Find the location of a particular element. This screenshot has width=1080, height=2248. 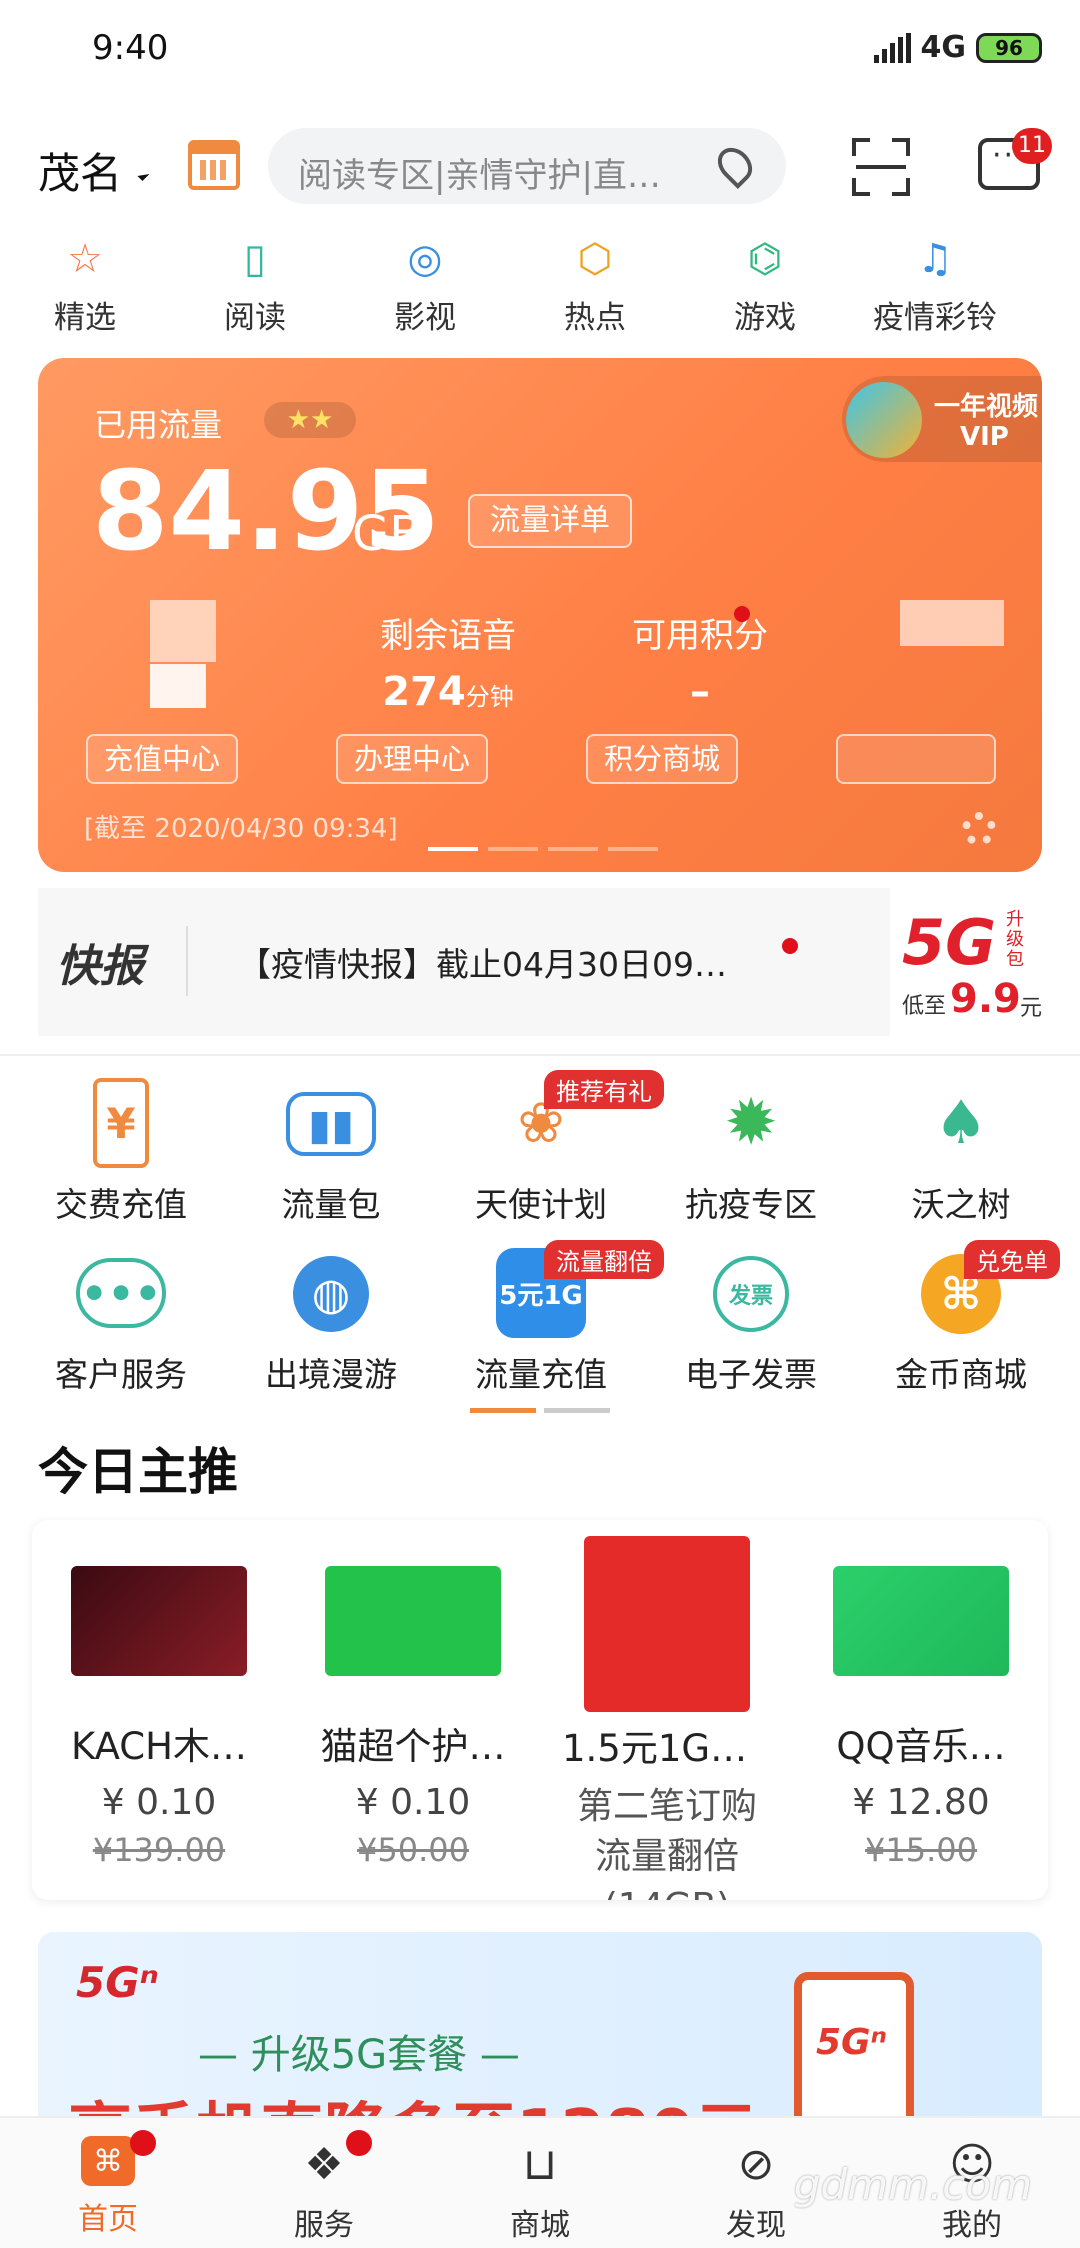

as-of-timestamp: [截至 2020/04/30 09:34] is located at coordinates (241, 829).